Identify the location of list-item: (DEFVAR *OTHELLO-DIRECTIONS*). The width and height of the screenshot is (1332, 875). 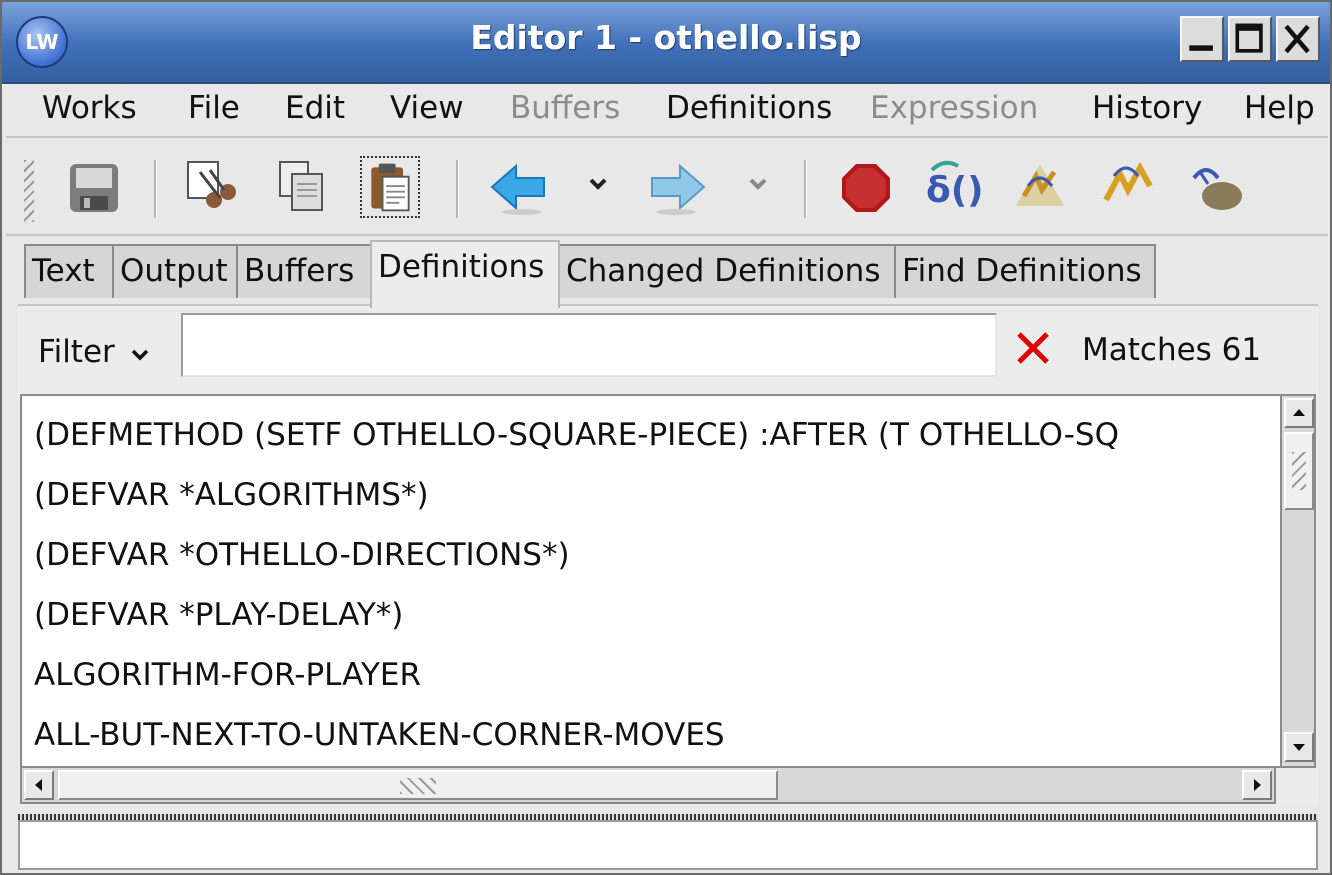
(302, 555).